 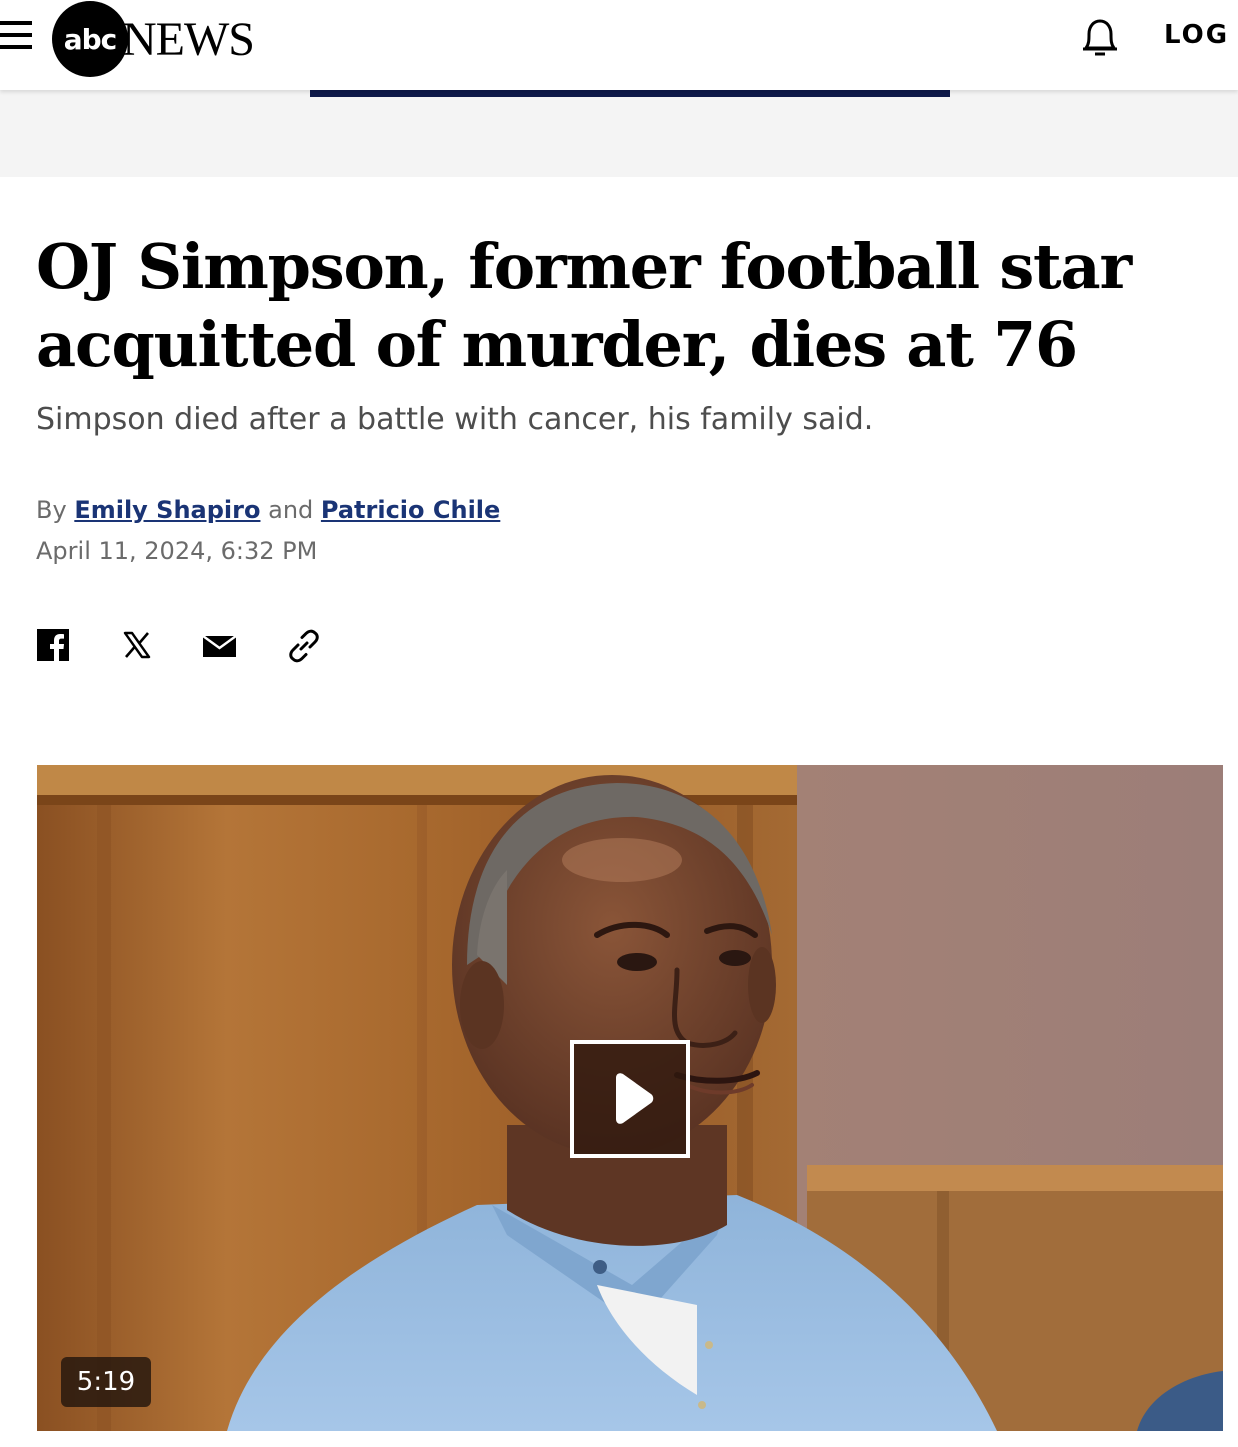 What do you see at coordinates (220, 646) in the screenshot?
I see `email-icon` at bounding box center [220, 646].